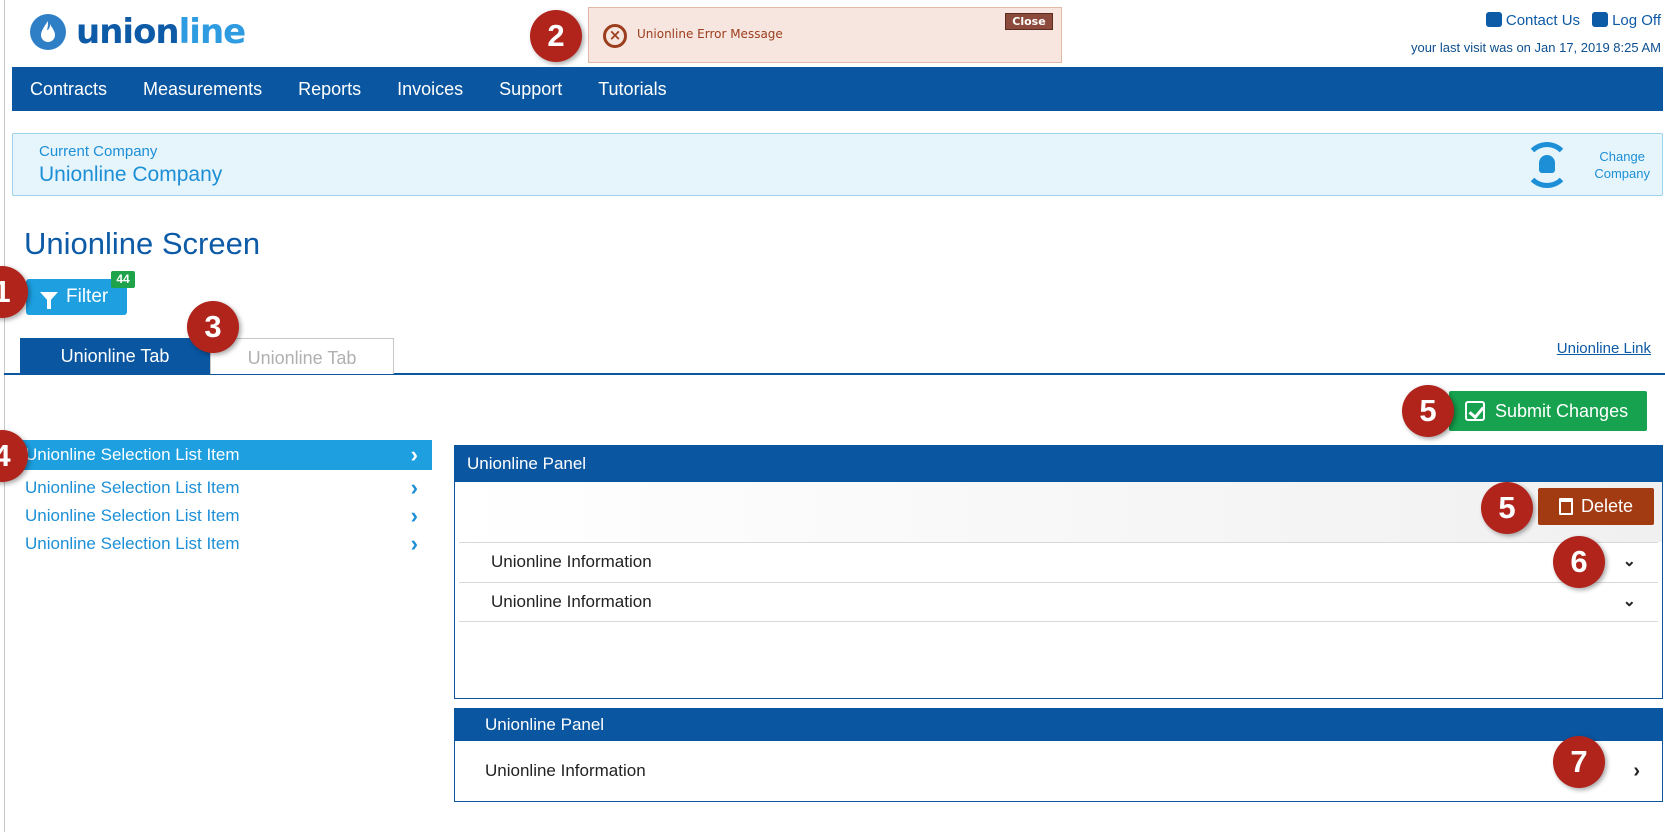 This screenshot has width=1665, height=832. Describe the element at coordinates (1604, 348) in the screenshot. I see `unionline-link: Unionline Link` at that location.